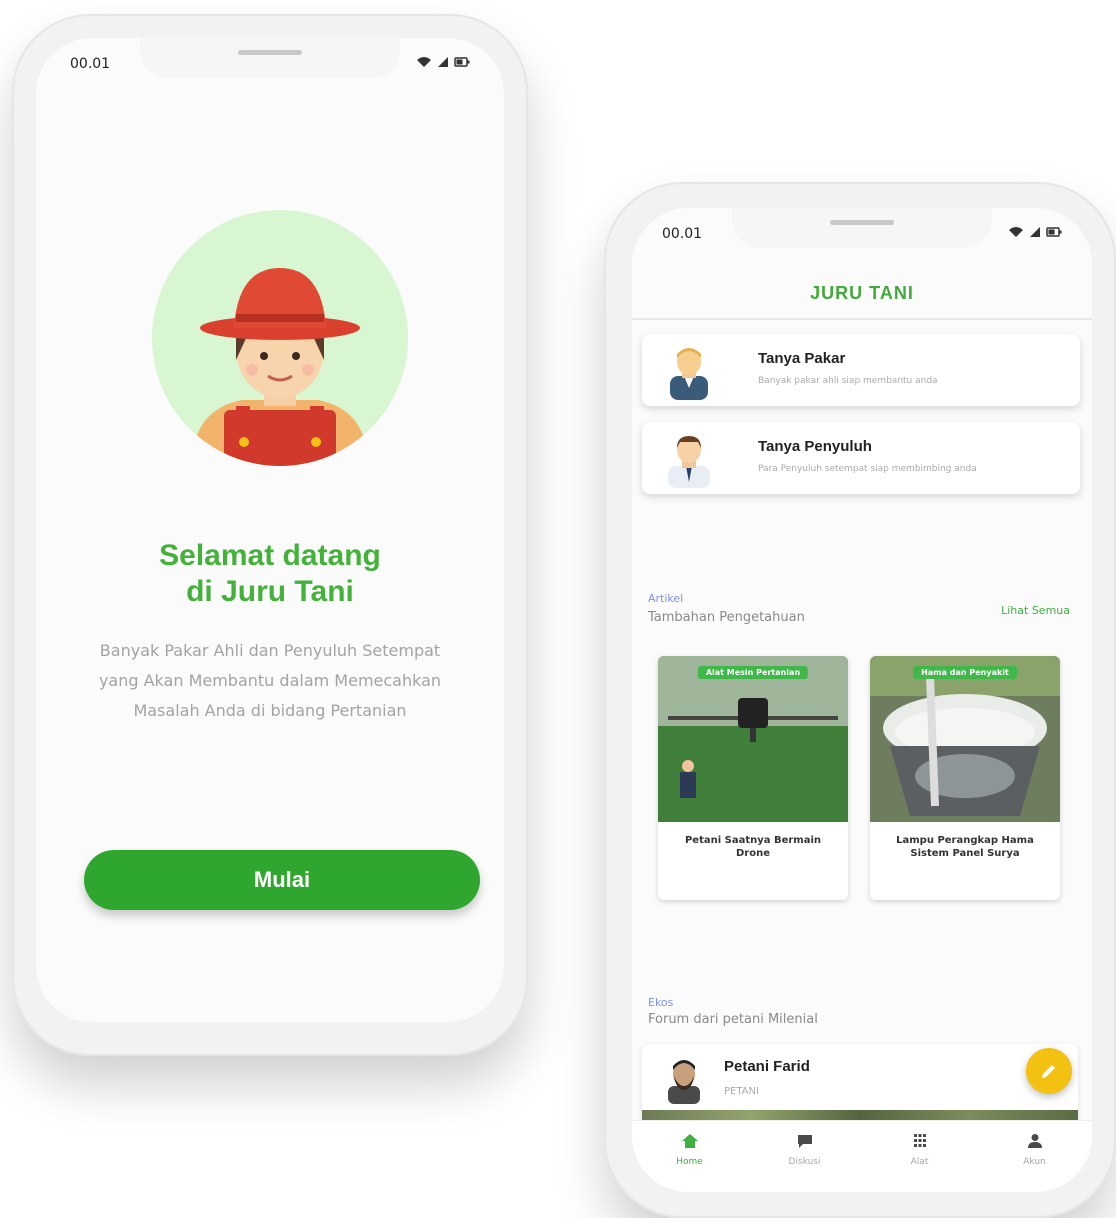 The image size is (1116, 1218). Describe the element at coordinates (804, 1141) in the screenshot. I see `chat-icon` at that location.